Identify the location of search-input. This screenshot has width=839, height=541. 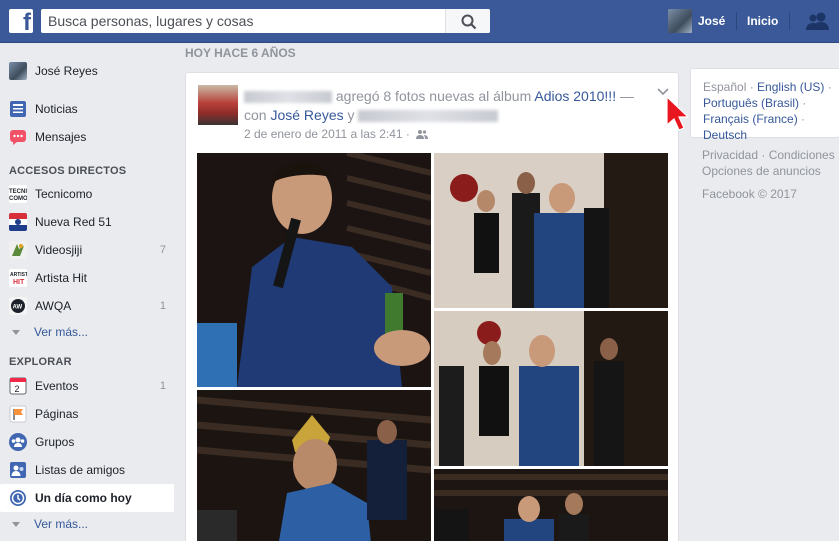
(241, 21).